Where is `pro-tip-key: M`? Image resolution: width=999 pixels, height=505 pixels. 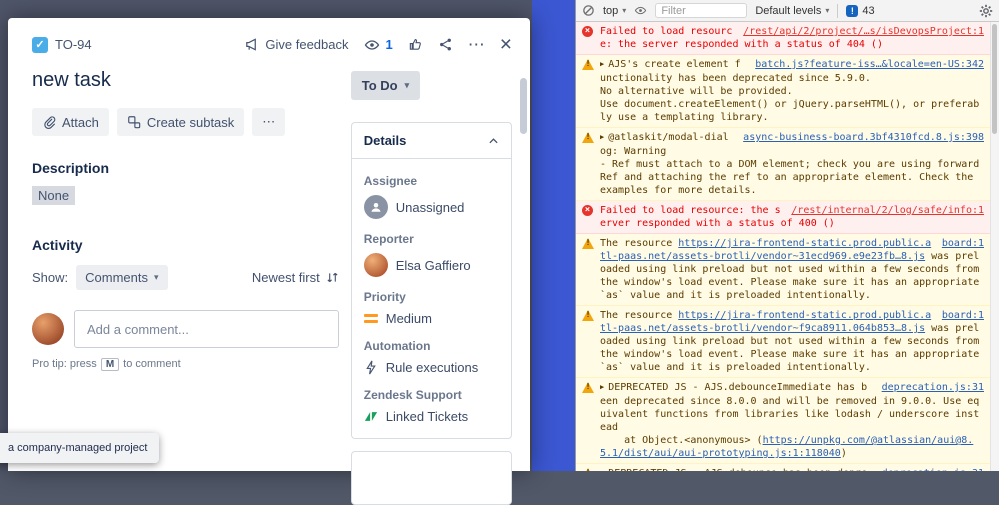 pro-tip-key: M is located at coordinates (110, 364).